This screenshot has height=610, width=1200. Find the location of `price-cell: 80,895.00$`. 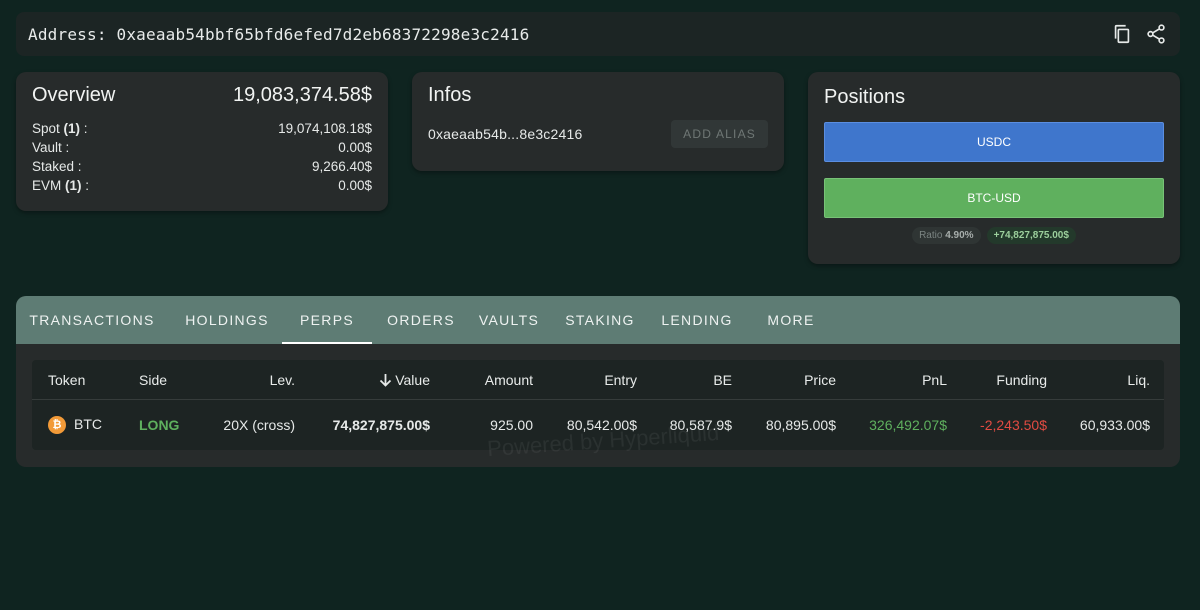

price-cell: 80,895.00$ is located at coordinates (800, 425).